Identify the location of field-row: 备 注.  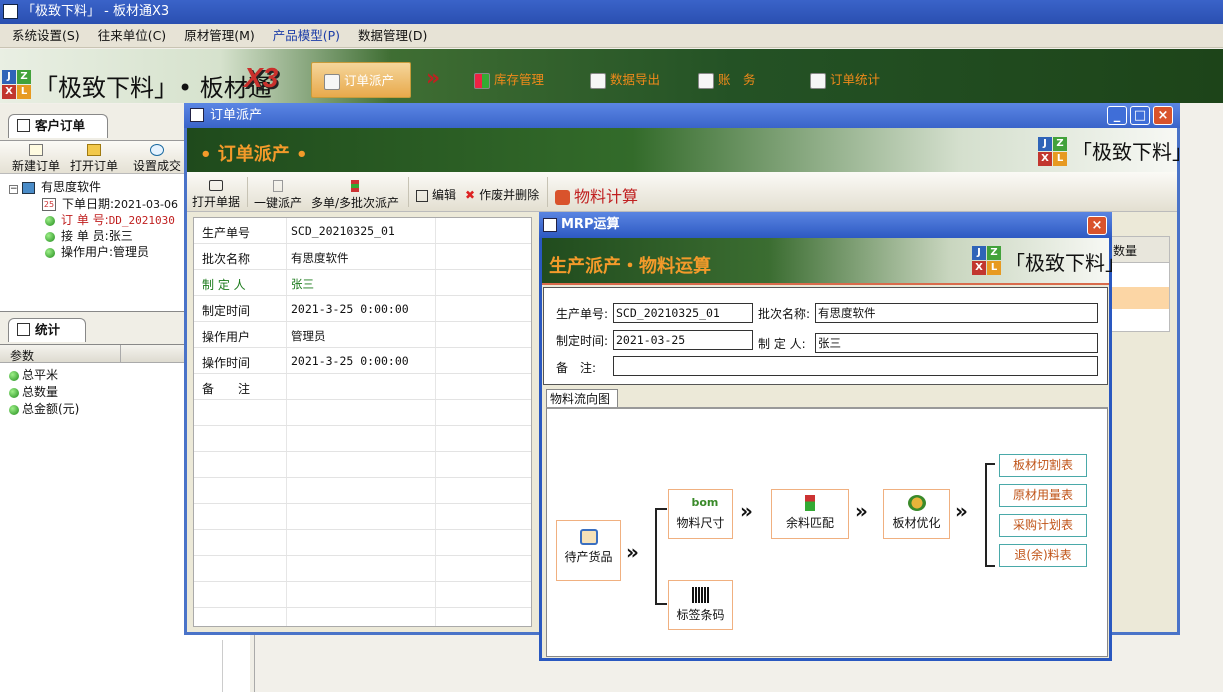
(362, 387).